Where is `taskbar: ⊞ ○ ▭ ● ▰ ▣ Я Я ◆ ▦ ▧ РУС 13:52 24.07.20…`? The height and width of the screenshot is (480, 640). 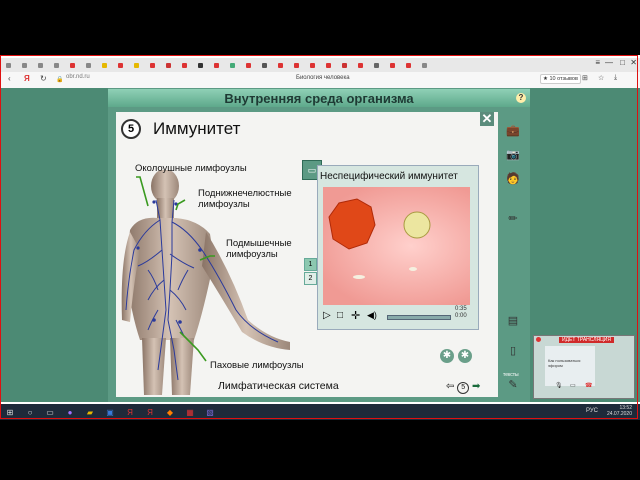
taskbar: ⊞ ○ ▭ ● ▰ ▣ Я Я ◆ ▦ ▧ РУС 13:52 24.07.20… is located at coordinates (320, 412).